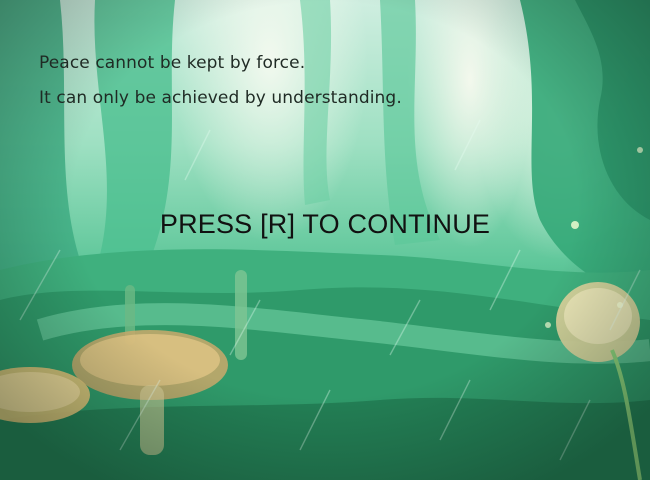  What do you see at coordinates (325, 224) in the screenshot?
I see `continue-prompt: PRESS [R] TO CONTINUE` at bounding box center [325, 224].